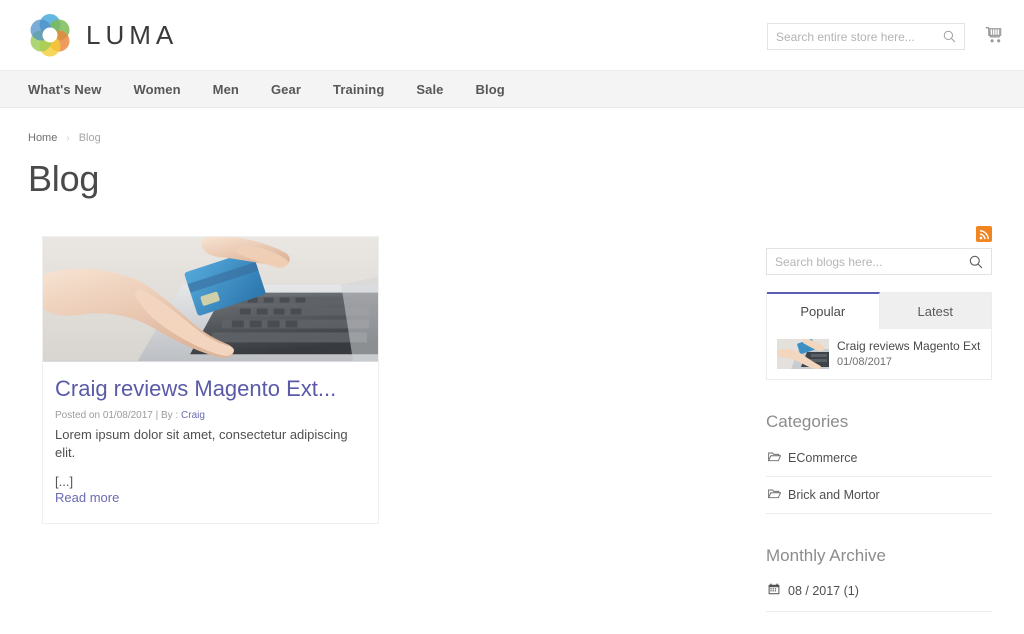  Describe the element at coordinates (803, 354) in the screenshot. I see `popular-post-thumbnail` at that location.